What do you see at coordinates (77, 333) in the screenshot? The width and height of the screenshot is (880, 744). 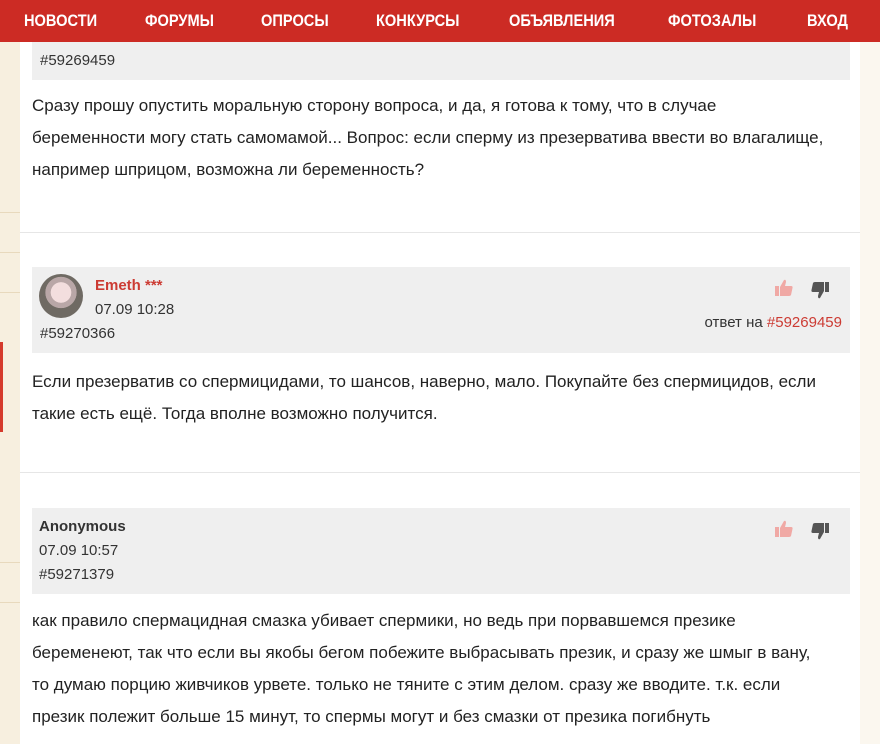 I see `post-id: #59270366` at bounding box center [77, 333].